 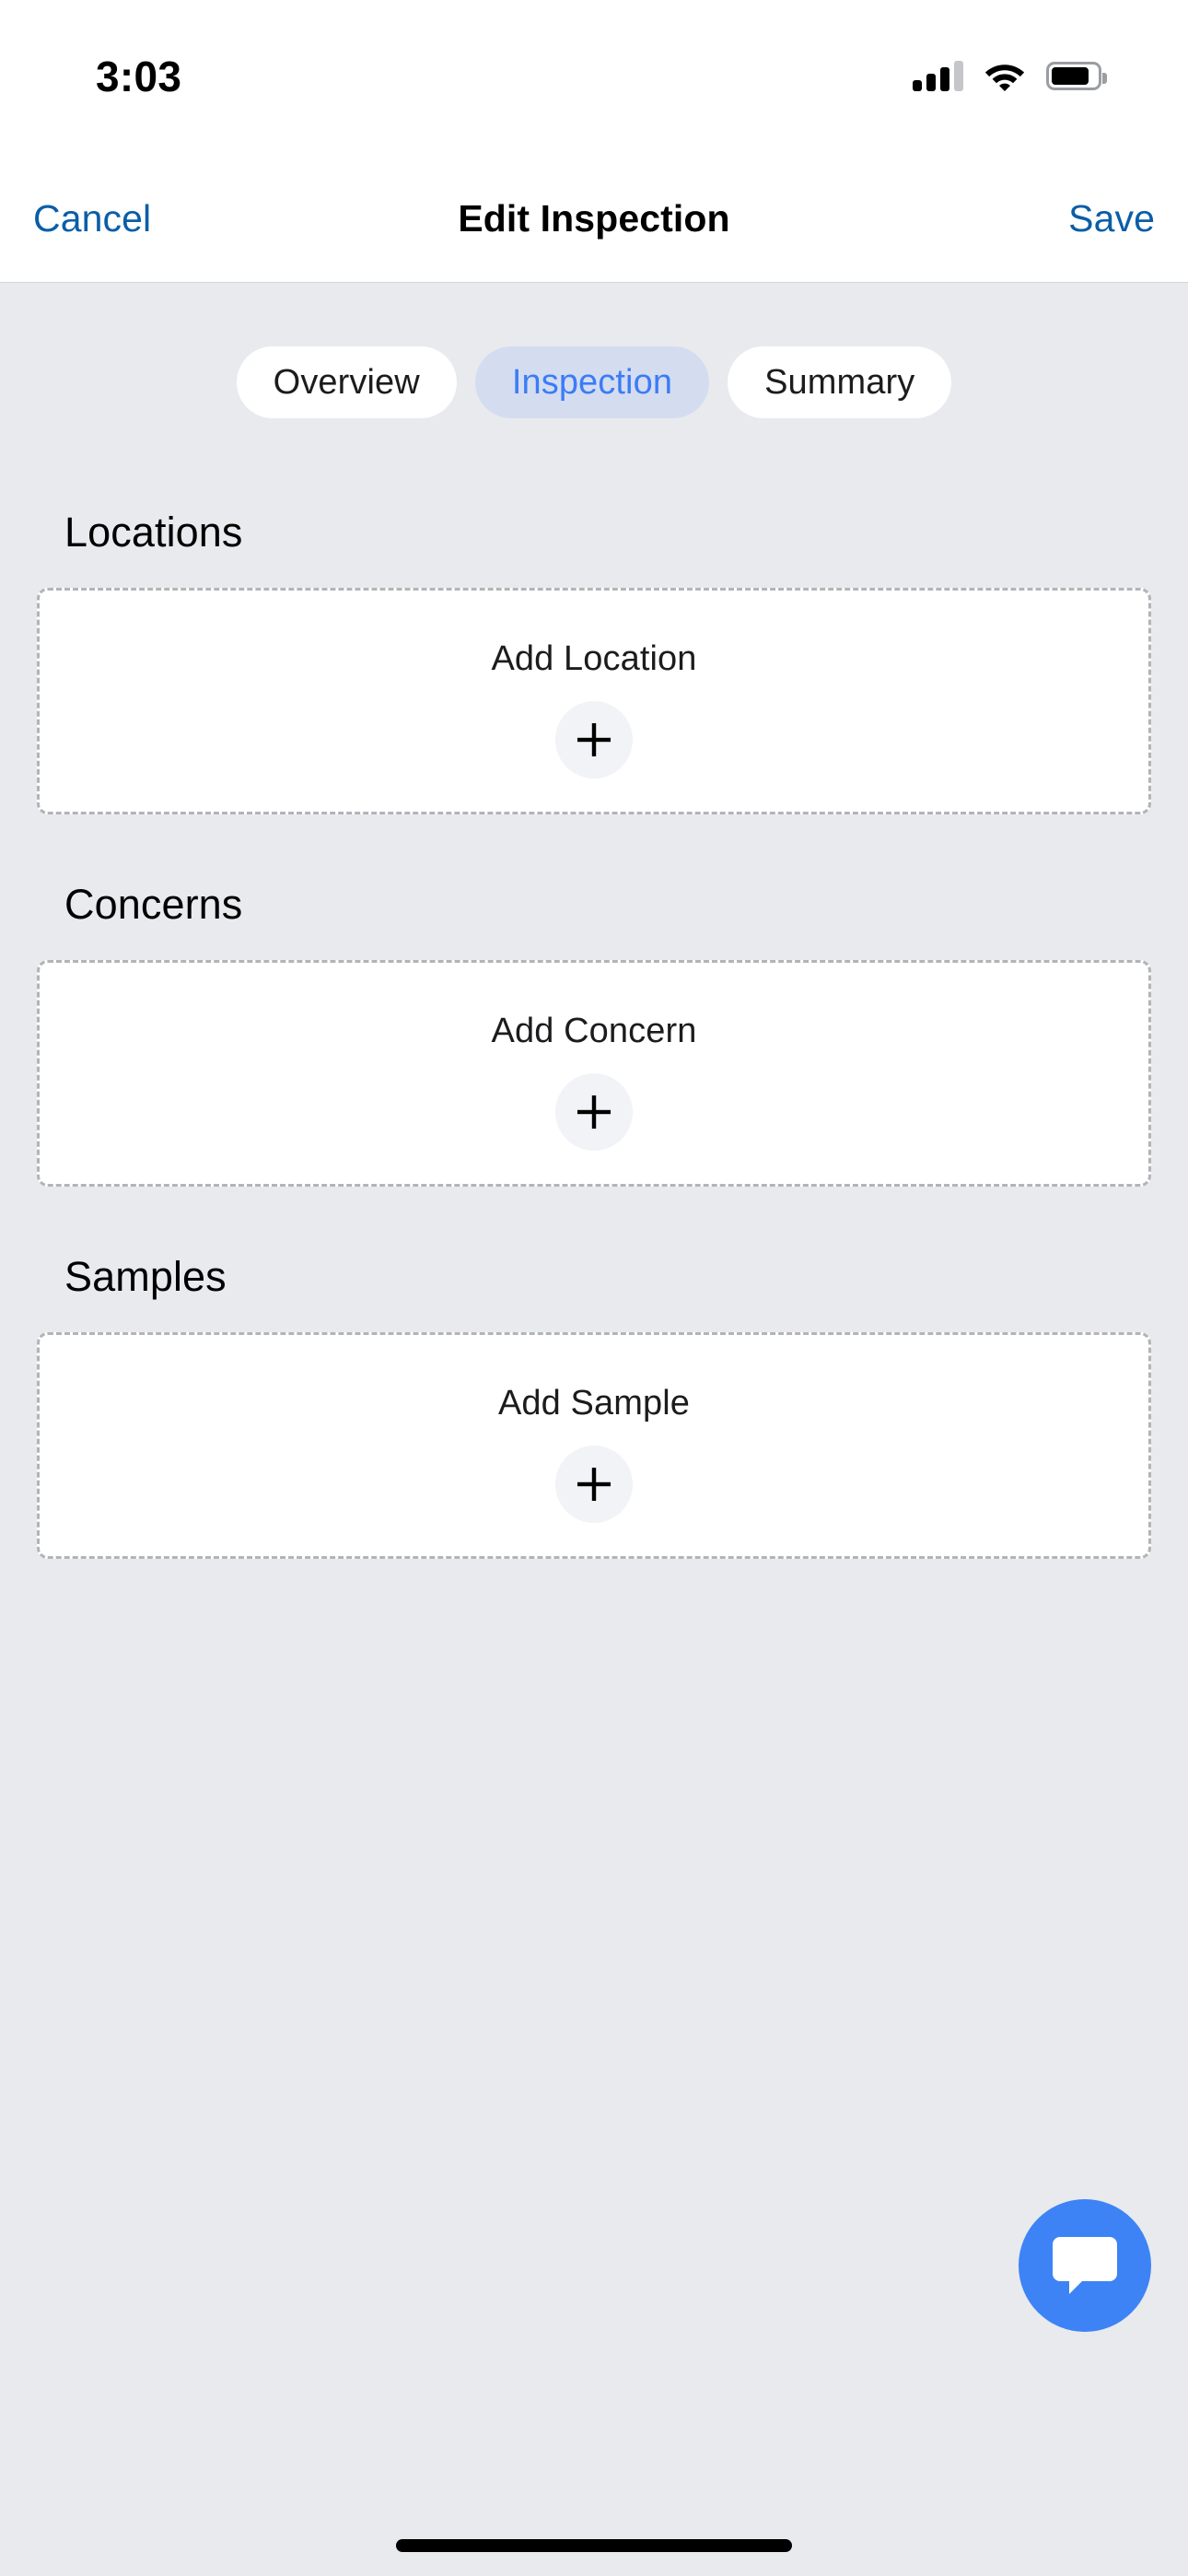 I want to click on navigation-bar: Cancel Edit Inspection Save, so click(x=594, y=219).